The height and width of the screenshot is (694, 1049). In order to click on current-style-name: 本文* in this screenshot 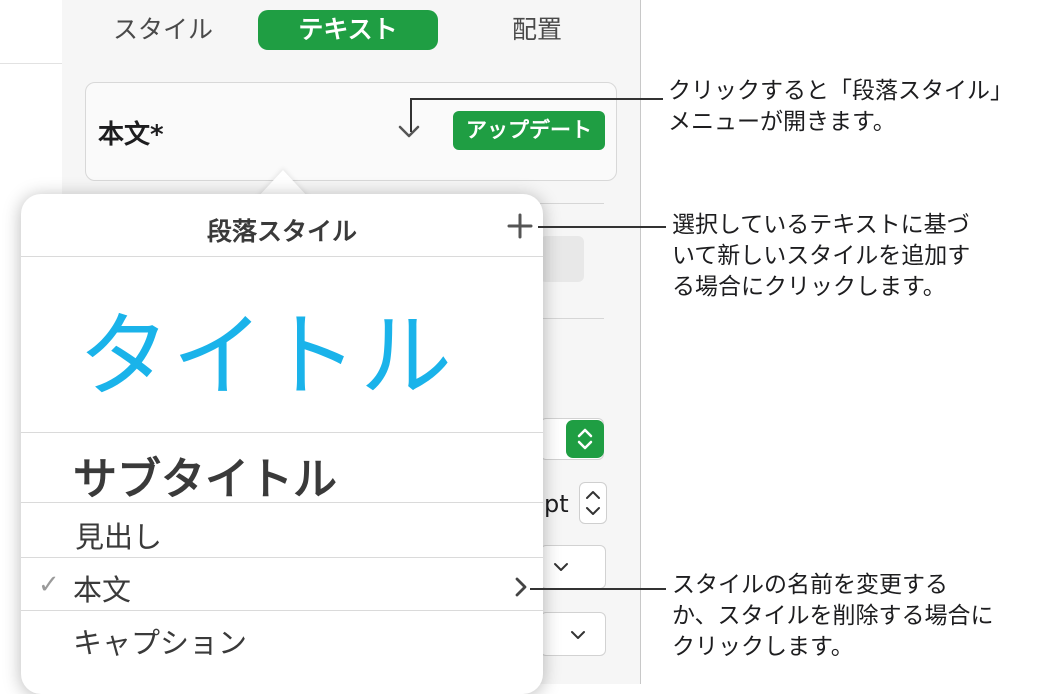, I will do `click(131, 135)`.